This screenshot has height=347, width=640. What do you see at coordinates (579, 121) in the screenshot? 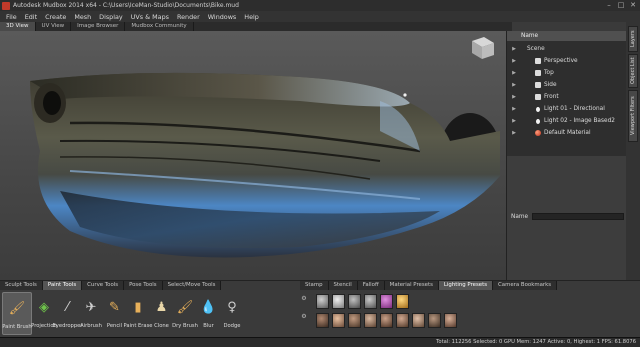
I see `tree-item-label: Light 02 - Image Based2` at bounding box center [579, 121].